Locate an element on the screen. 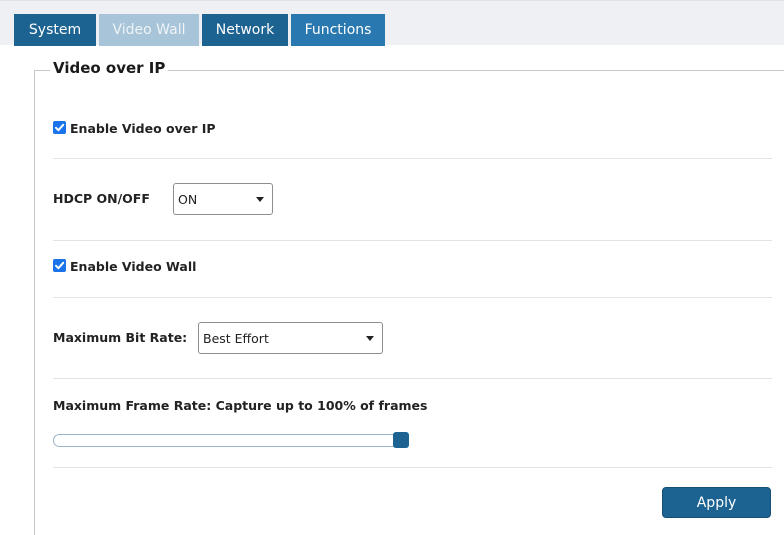 The height and width of the screenshot is (535, 784). frame-rate-slider-track is located at coordinates (228, 440).